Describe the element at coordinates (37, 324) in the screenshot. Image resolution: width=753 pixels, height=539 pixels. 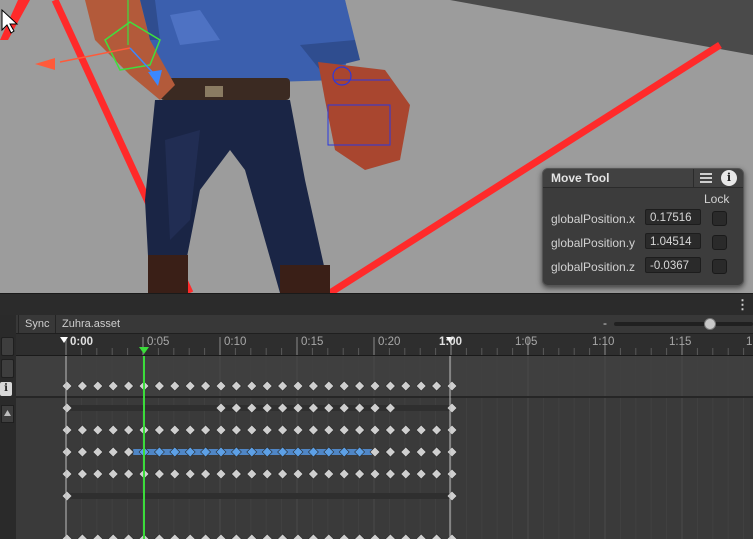
I see `sync-button: Sync` at that location.